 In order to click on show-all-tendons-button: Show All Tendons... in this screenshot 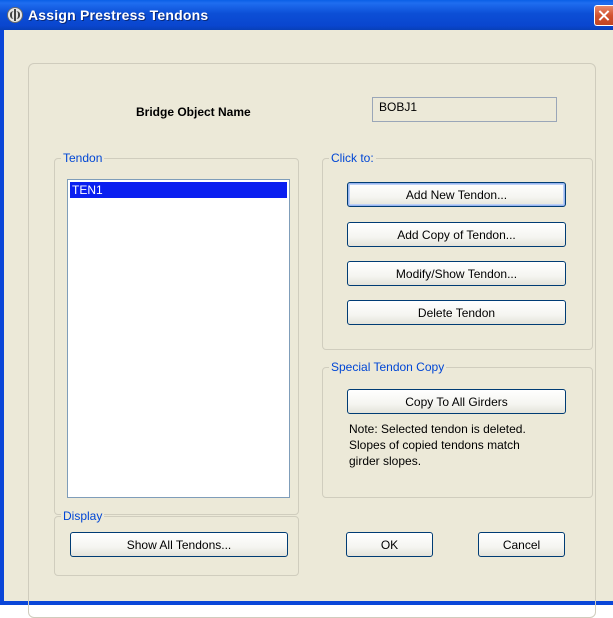, I will do `click(179, 544)`.